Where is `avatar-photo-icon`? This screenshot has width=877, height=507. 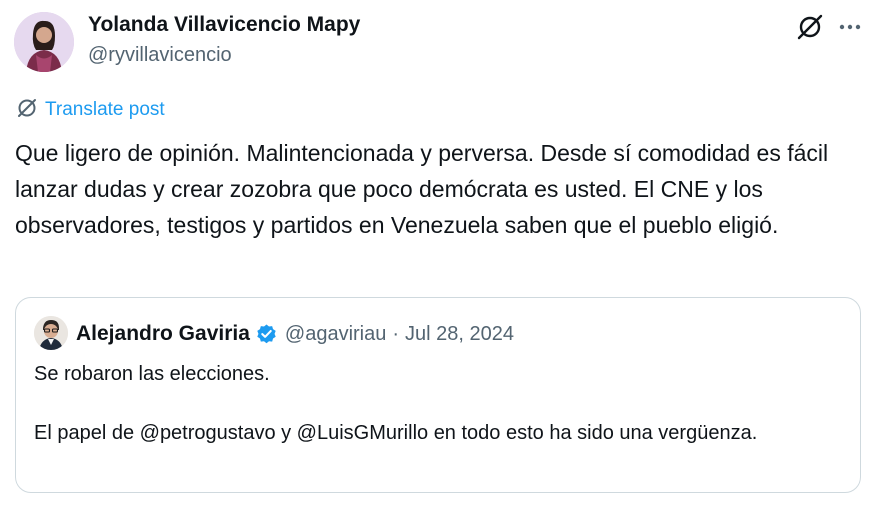
avatar-photo-icon is located at coordinates (44, 42).